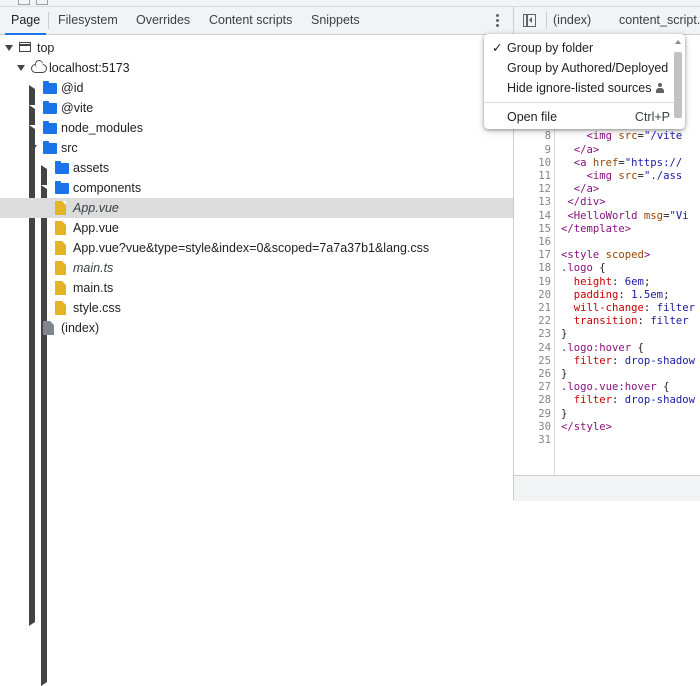  I want to click on code-text: padding: 1.5em;, so click(615, 295).